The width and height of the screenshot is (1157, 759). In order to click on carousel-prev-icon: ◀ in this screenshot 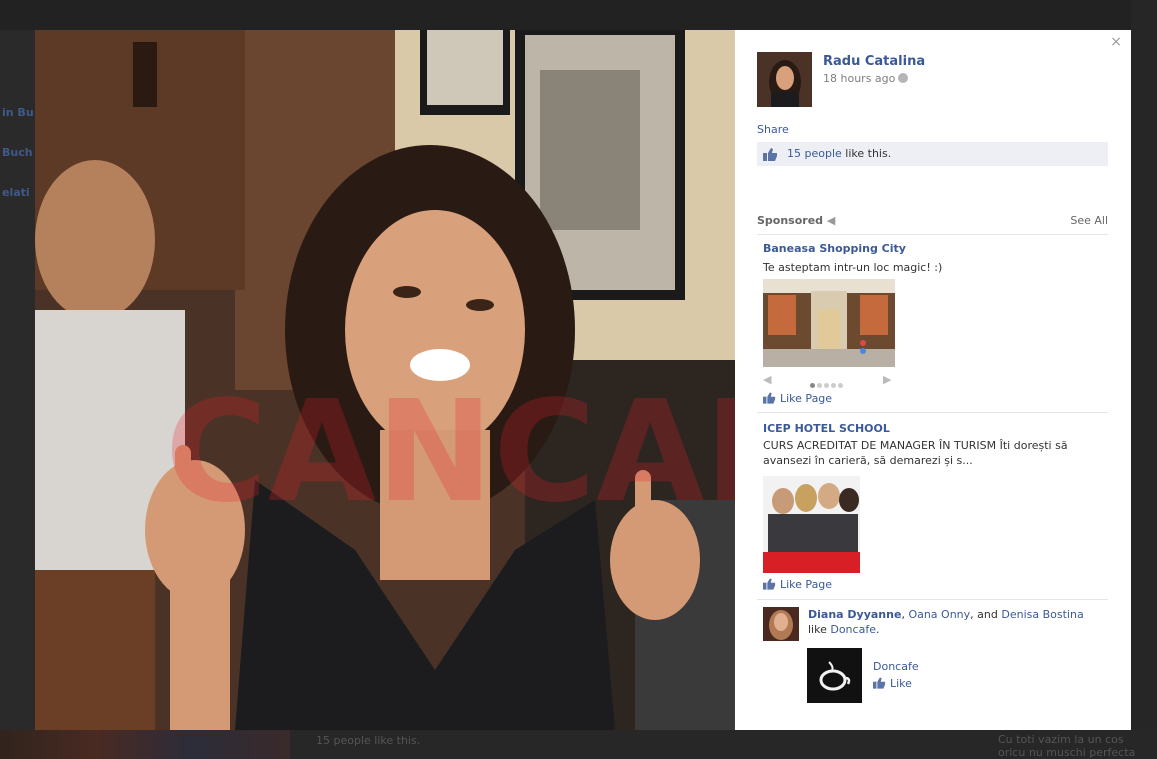, I will do `click(767, 379)`.